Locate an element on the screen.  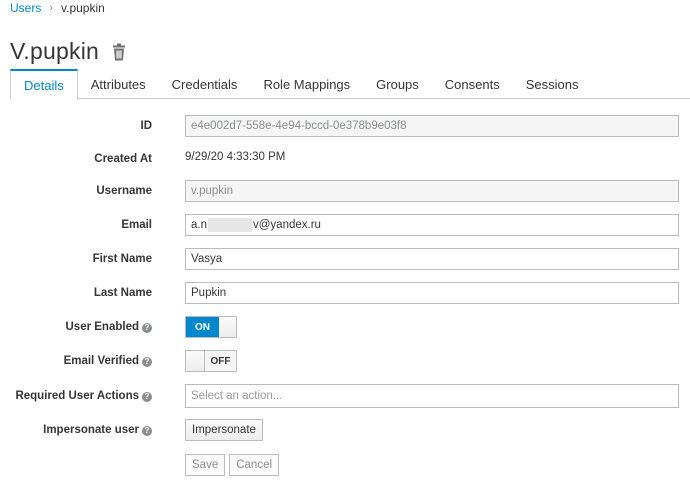
created-at-value: 9/29/20 4:33:30 PM is located at coordinates (235, 157).